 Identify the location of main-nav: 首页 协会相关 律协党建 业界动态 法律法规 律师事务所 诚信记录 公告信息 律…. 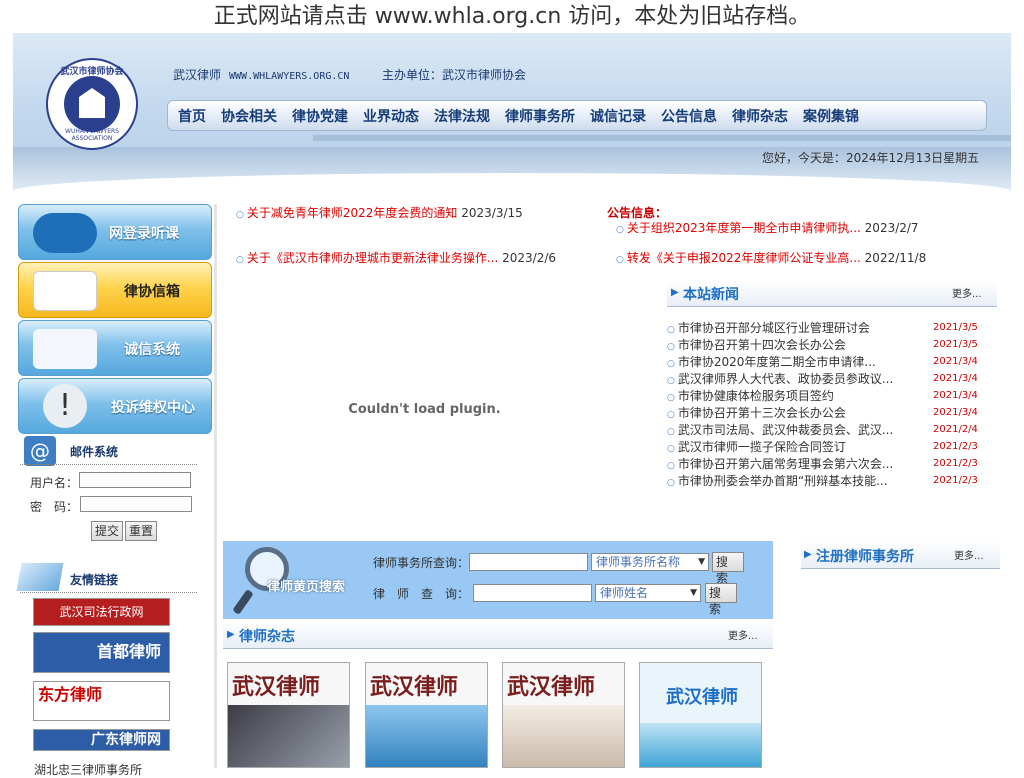
(577, 115).